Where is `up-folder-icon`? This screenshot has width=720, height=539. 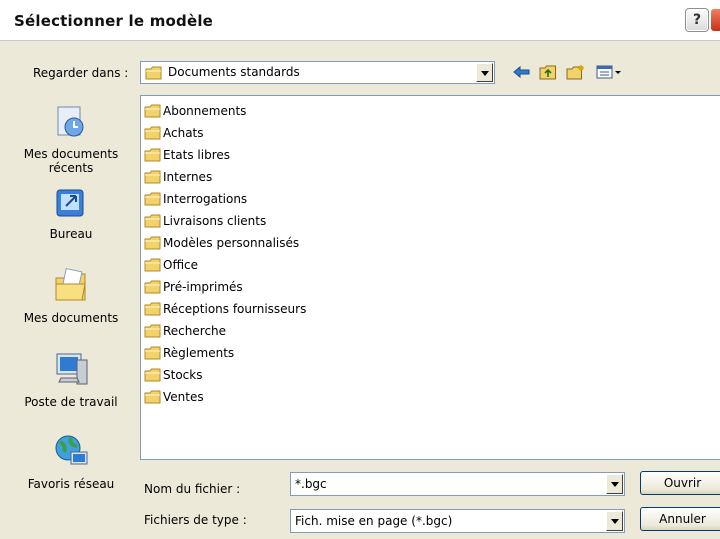 up-folder-icon is located at coordinates (548, 72).